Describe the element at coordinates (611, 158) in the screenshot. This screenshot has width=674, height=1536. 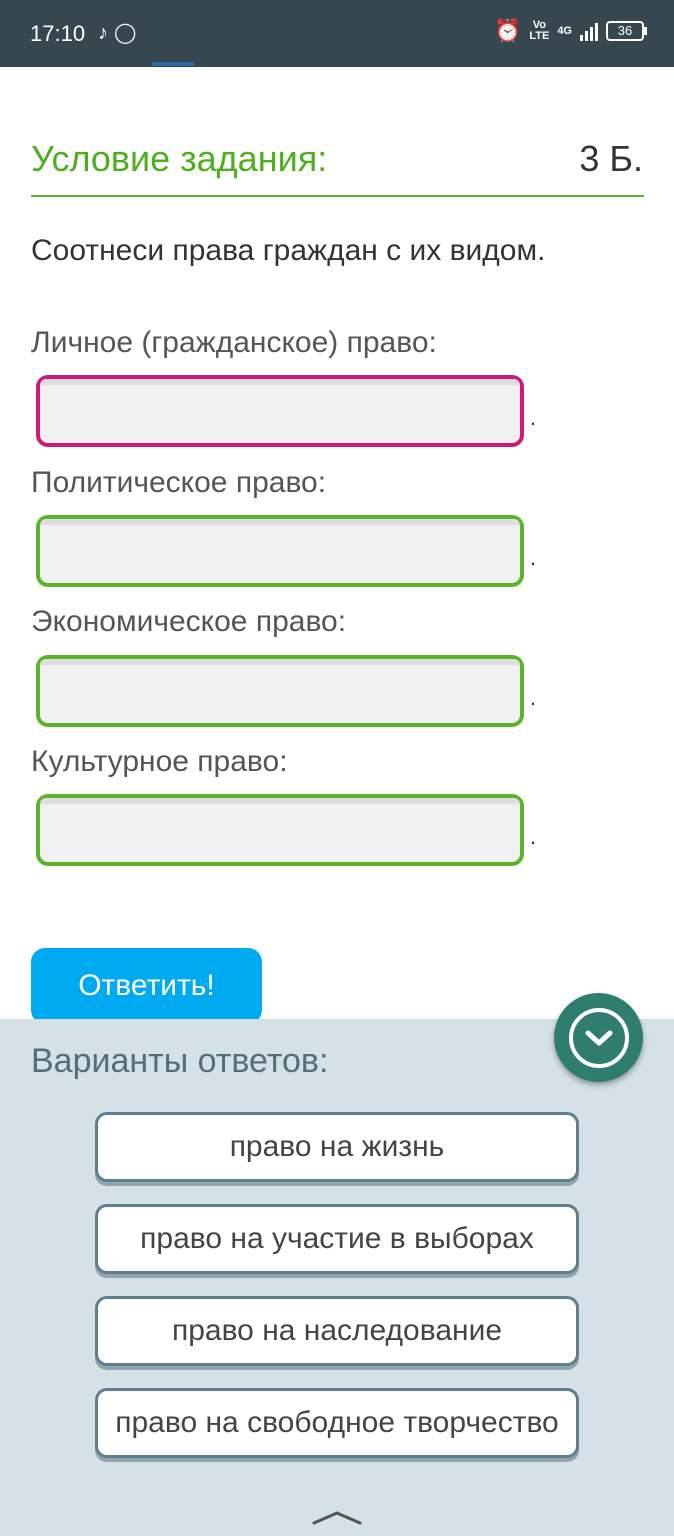
I see `task-points: 3 Б.` at that location.